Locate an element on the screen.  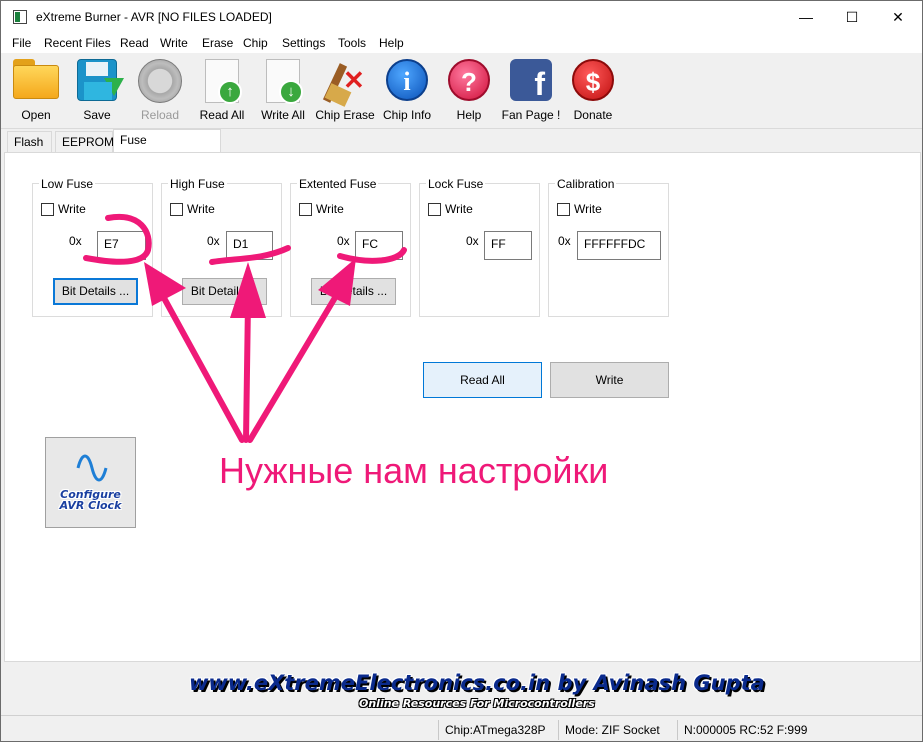
lock-fuse-group: Lock Fuse Write 0x FF is located at coordinates (479, 247).